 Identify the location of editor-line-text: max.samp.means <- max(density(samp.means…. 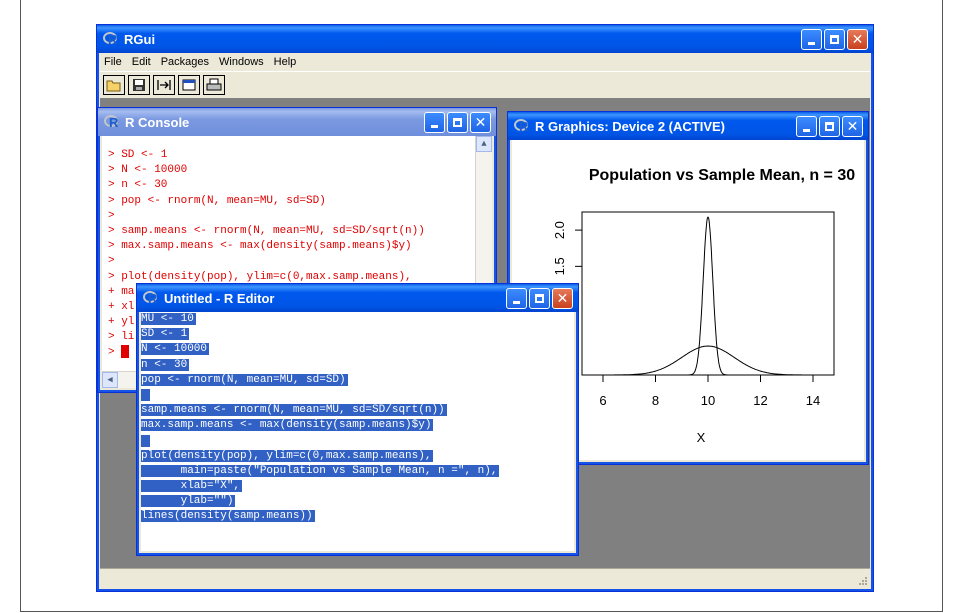
(287, 425).